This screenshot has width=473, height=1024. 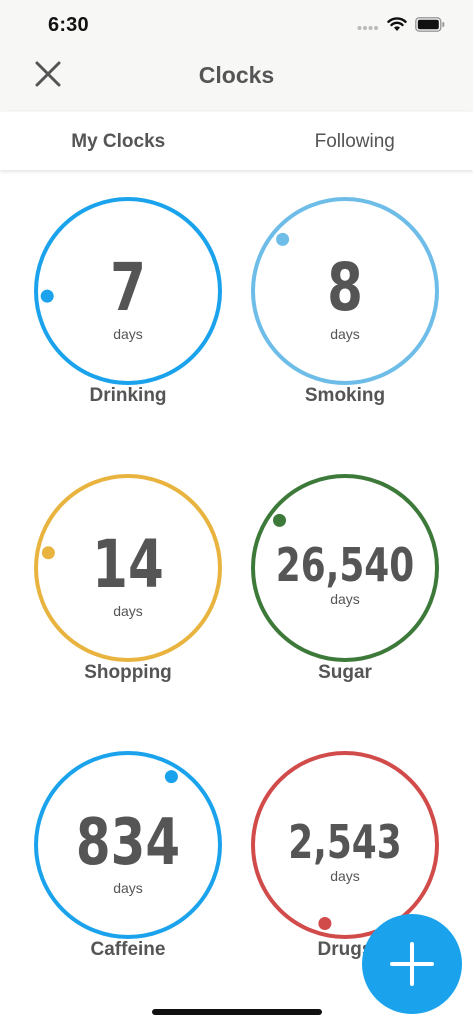 I want to click on clock-name-label: Sugar, so click(x=345, y=672).